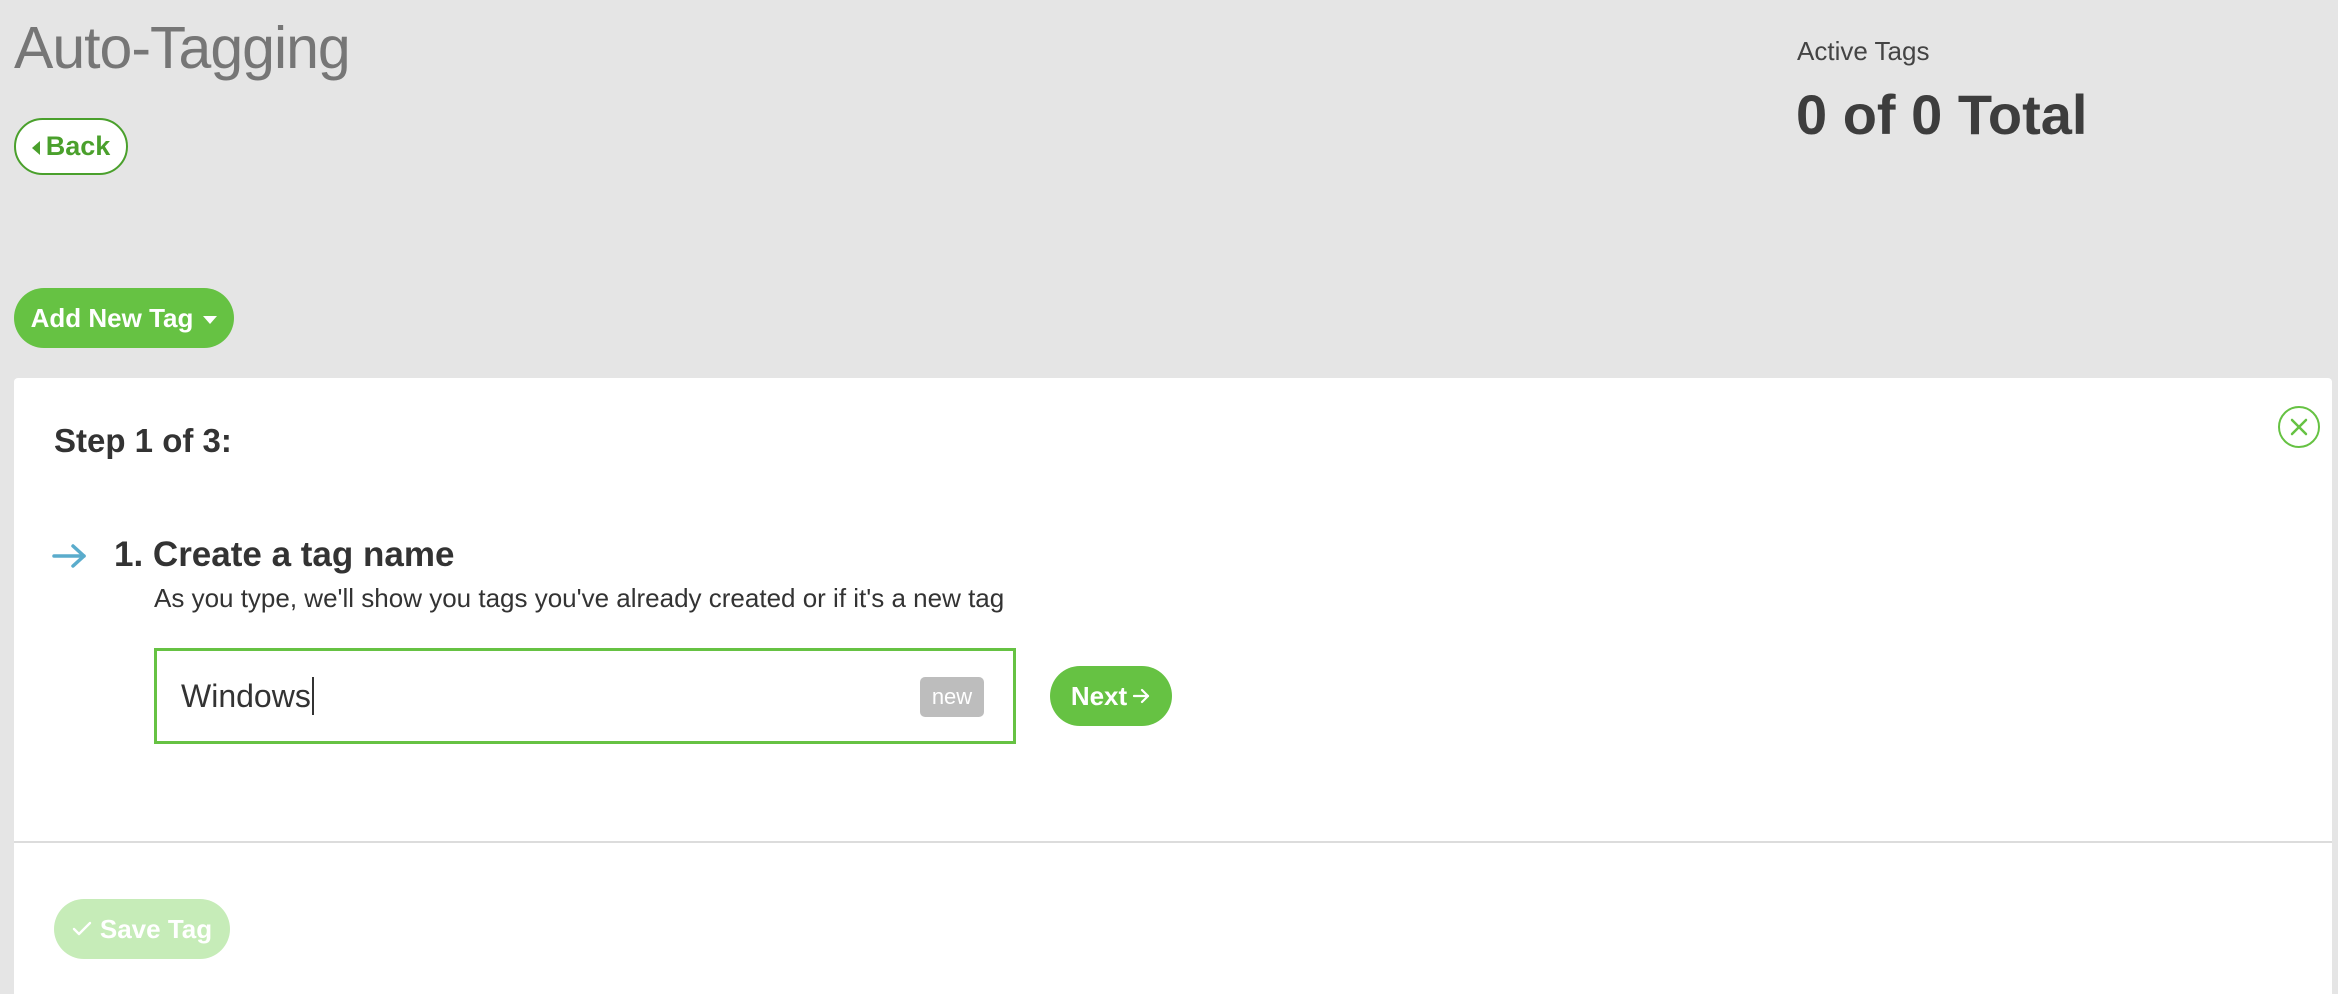  What do you see at coordinates (246, 695) in the screenshot?
I see `tag-name-input-value: Windows` at bounding box center [246, 695].